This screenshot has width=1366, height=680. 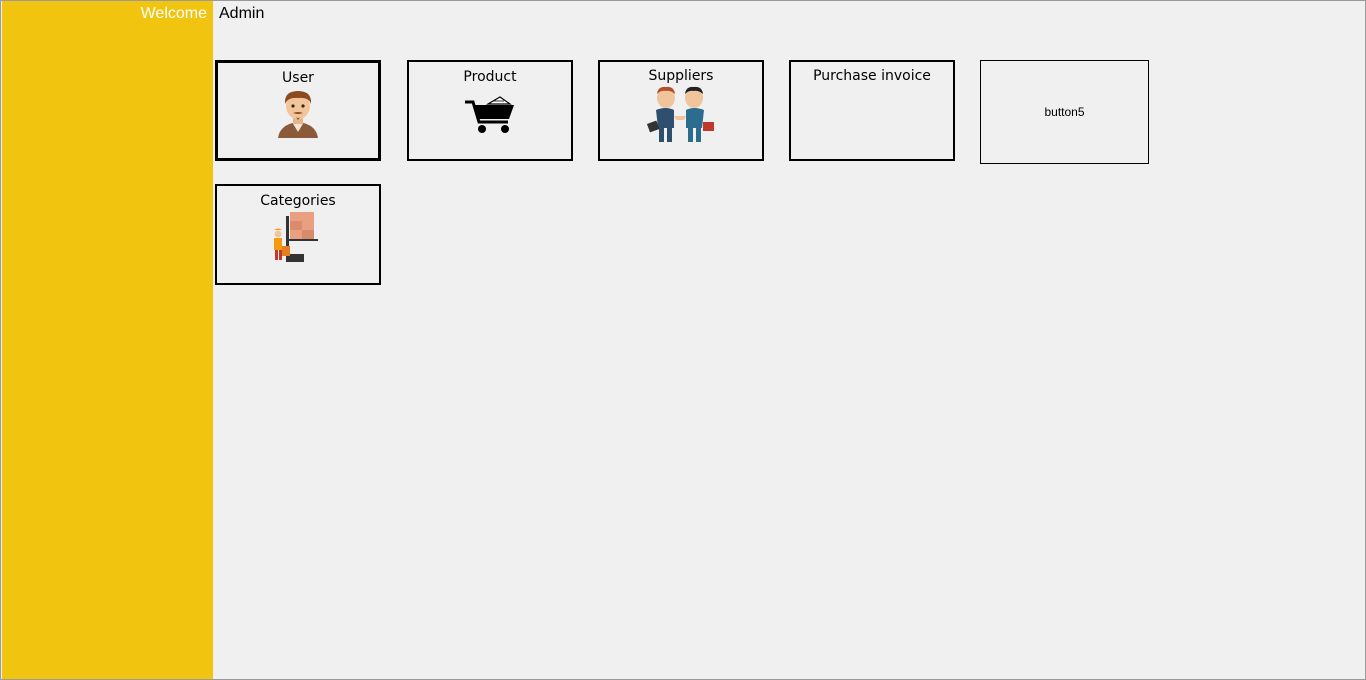 I want to click on username-label: Admin, so click(x=242, y=13).